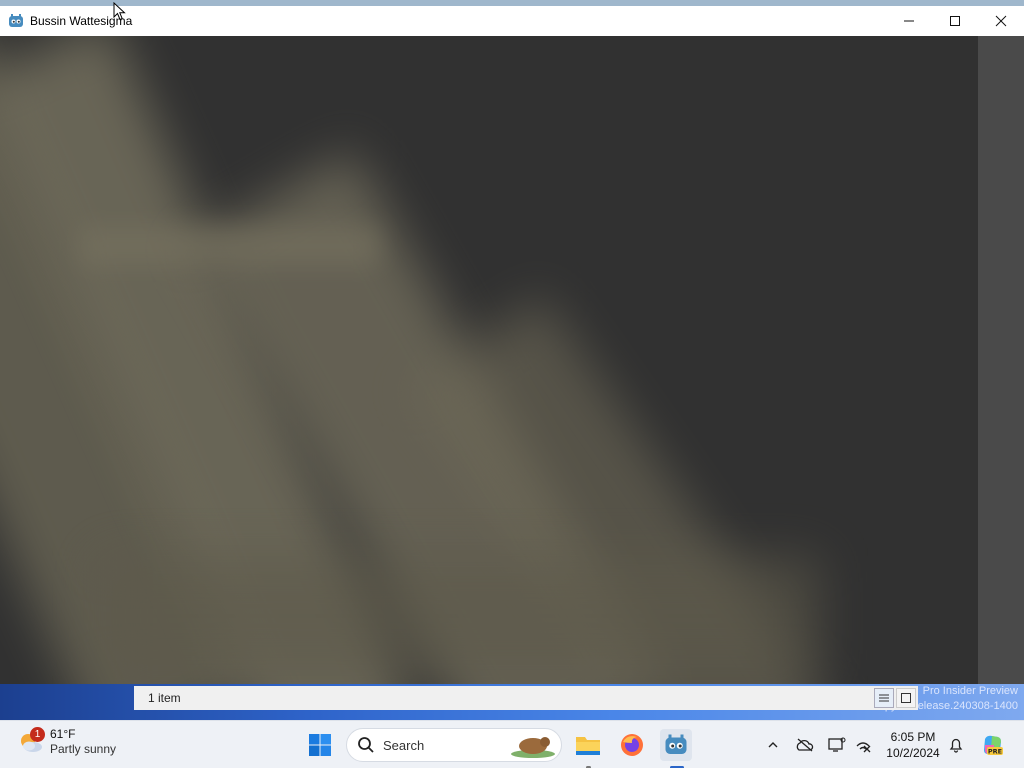 The image size is (1024, 768). Describe the element at coordinates (913, 753) in the screenshot. I see `clock-date: 10/2/2024` at that location.